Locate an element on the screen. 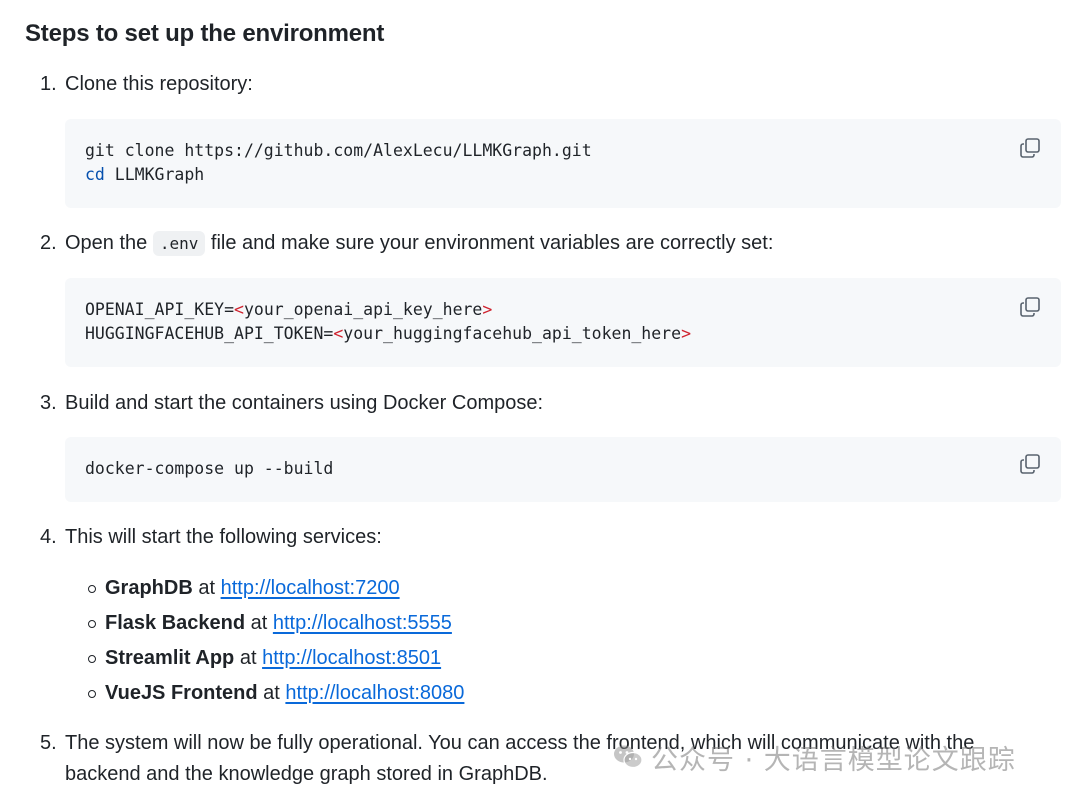 Image resolution: width=1080 pixels, height=798 pixels. list-item: Flask Backend at http://localhost:5555 is located at coordinates (276, 623).